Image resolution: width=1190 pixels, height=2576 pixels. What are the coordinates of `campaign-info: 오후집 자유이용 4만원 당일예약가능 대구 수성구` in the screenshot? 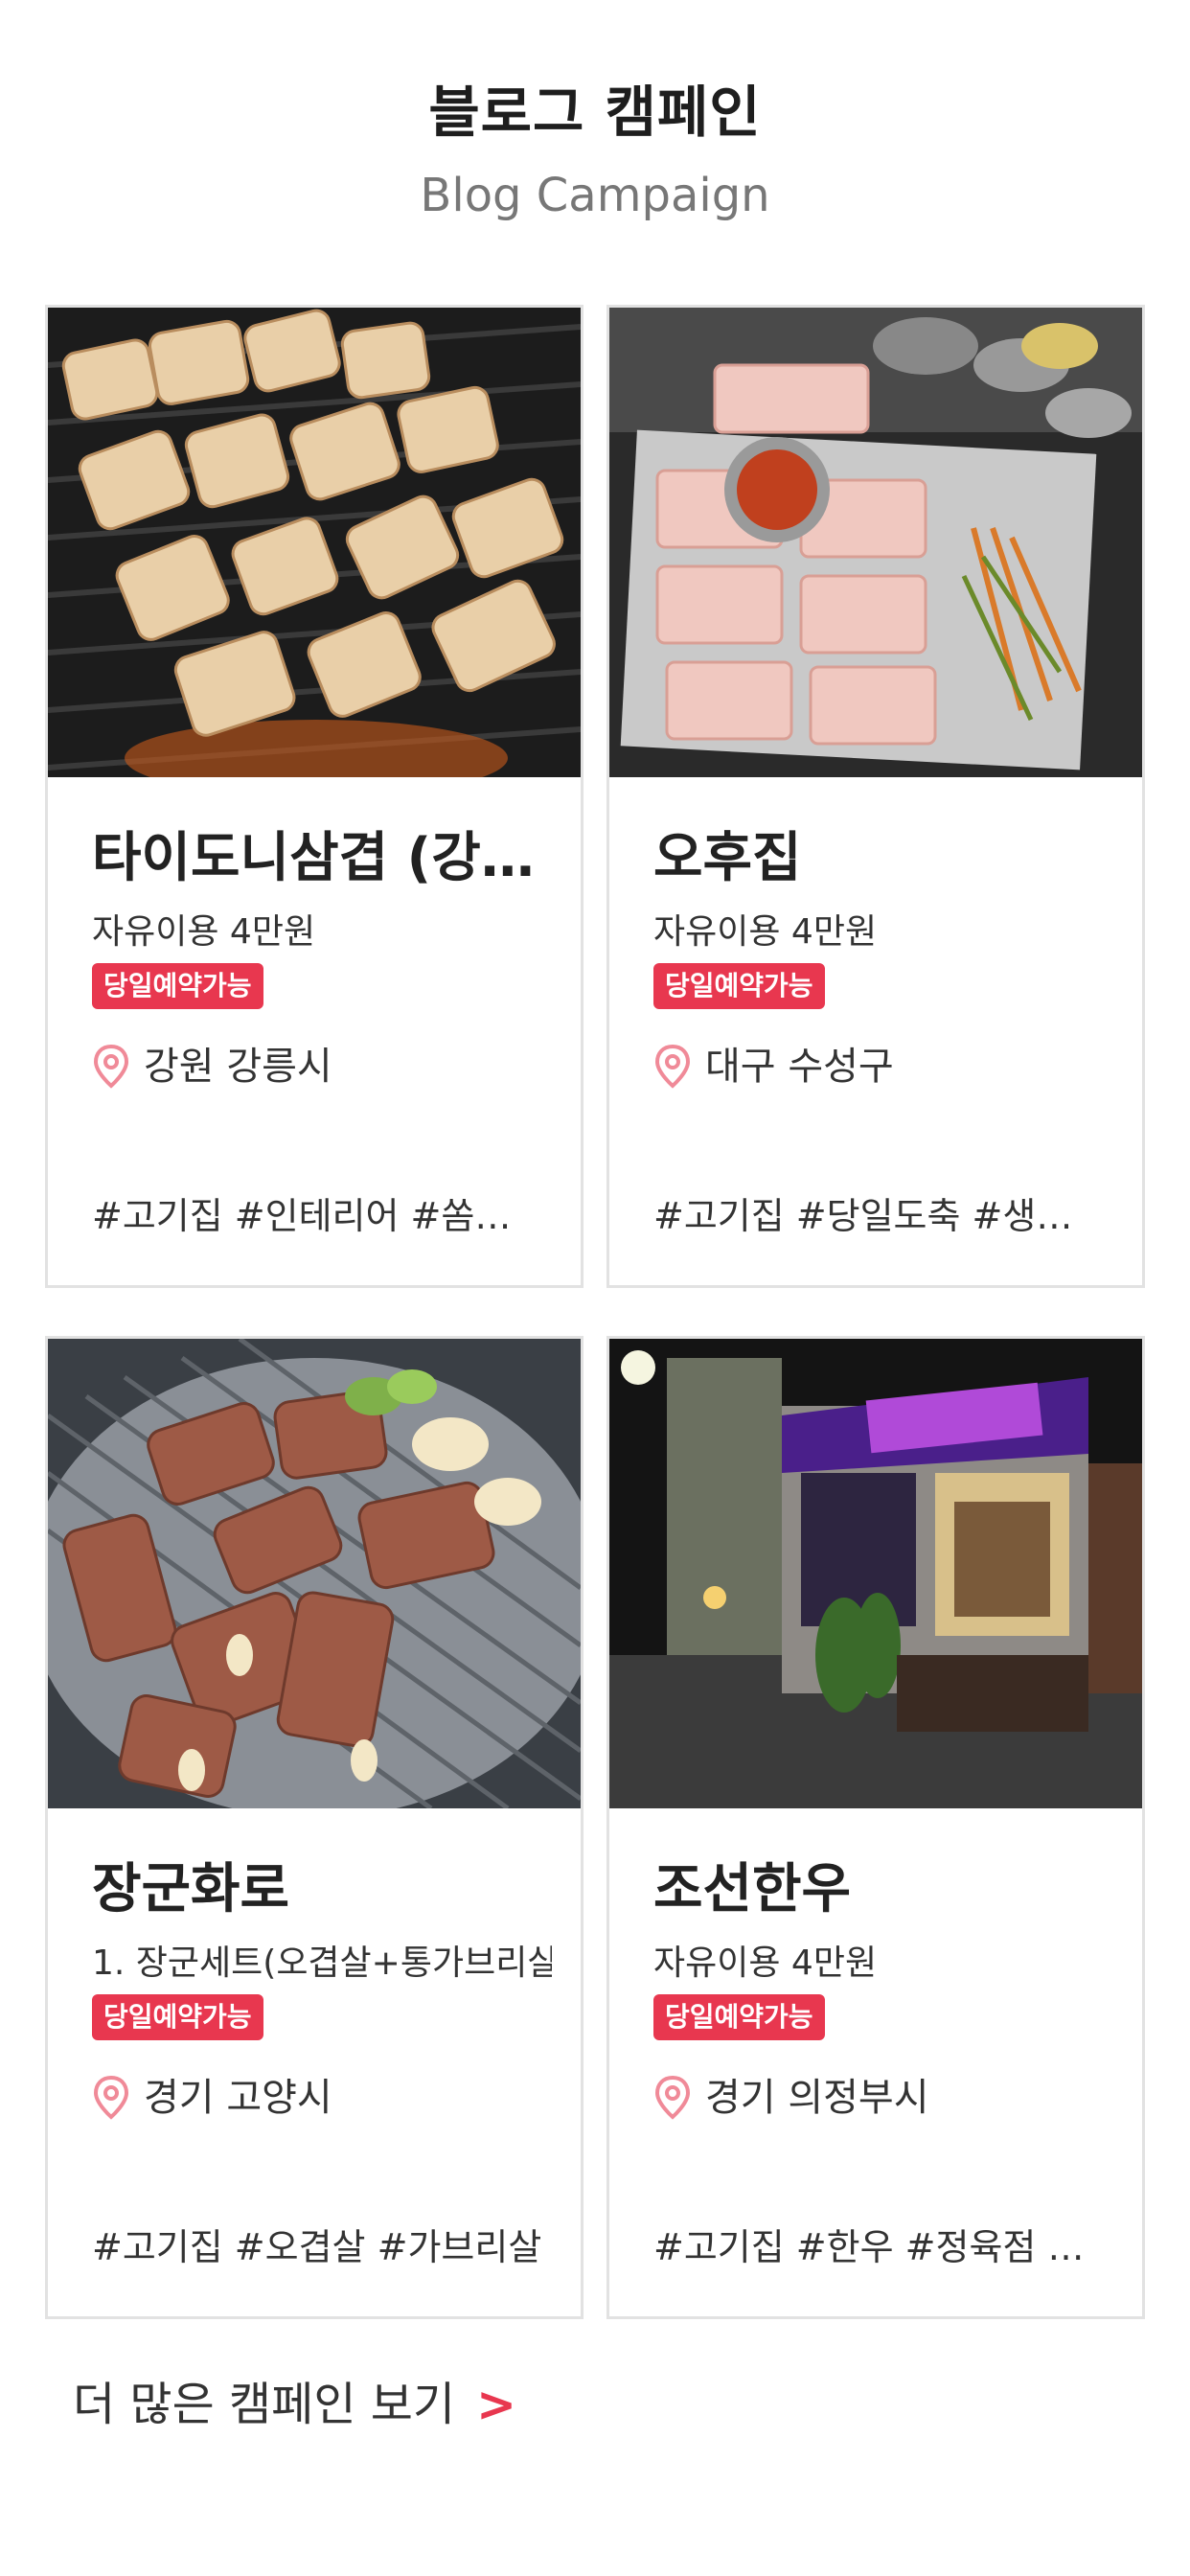 It's located at (883, 955).